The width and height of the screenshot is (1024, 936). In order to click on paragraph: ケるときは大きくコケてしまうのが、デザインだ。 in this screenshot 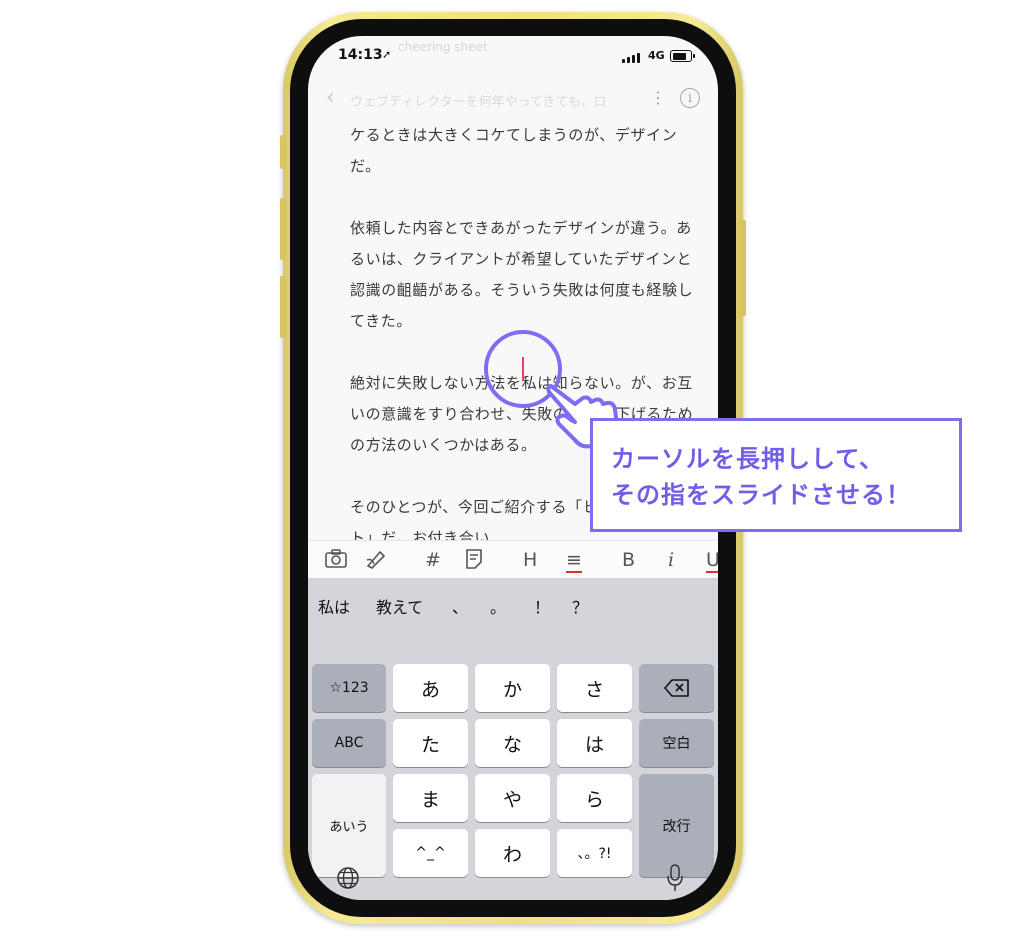, I will do `click(525, 151)`.